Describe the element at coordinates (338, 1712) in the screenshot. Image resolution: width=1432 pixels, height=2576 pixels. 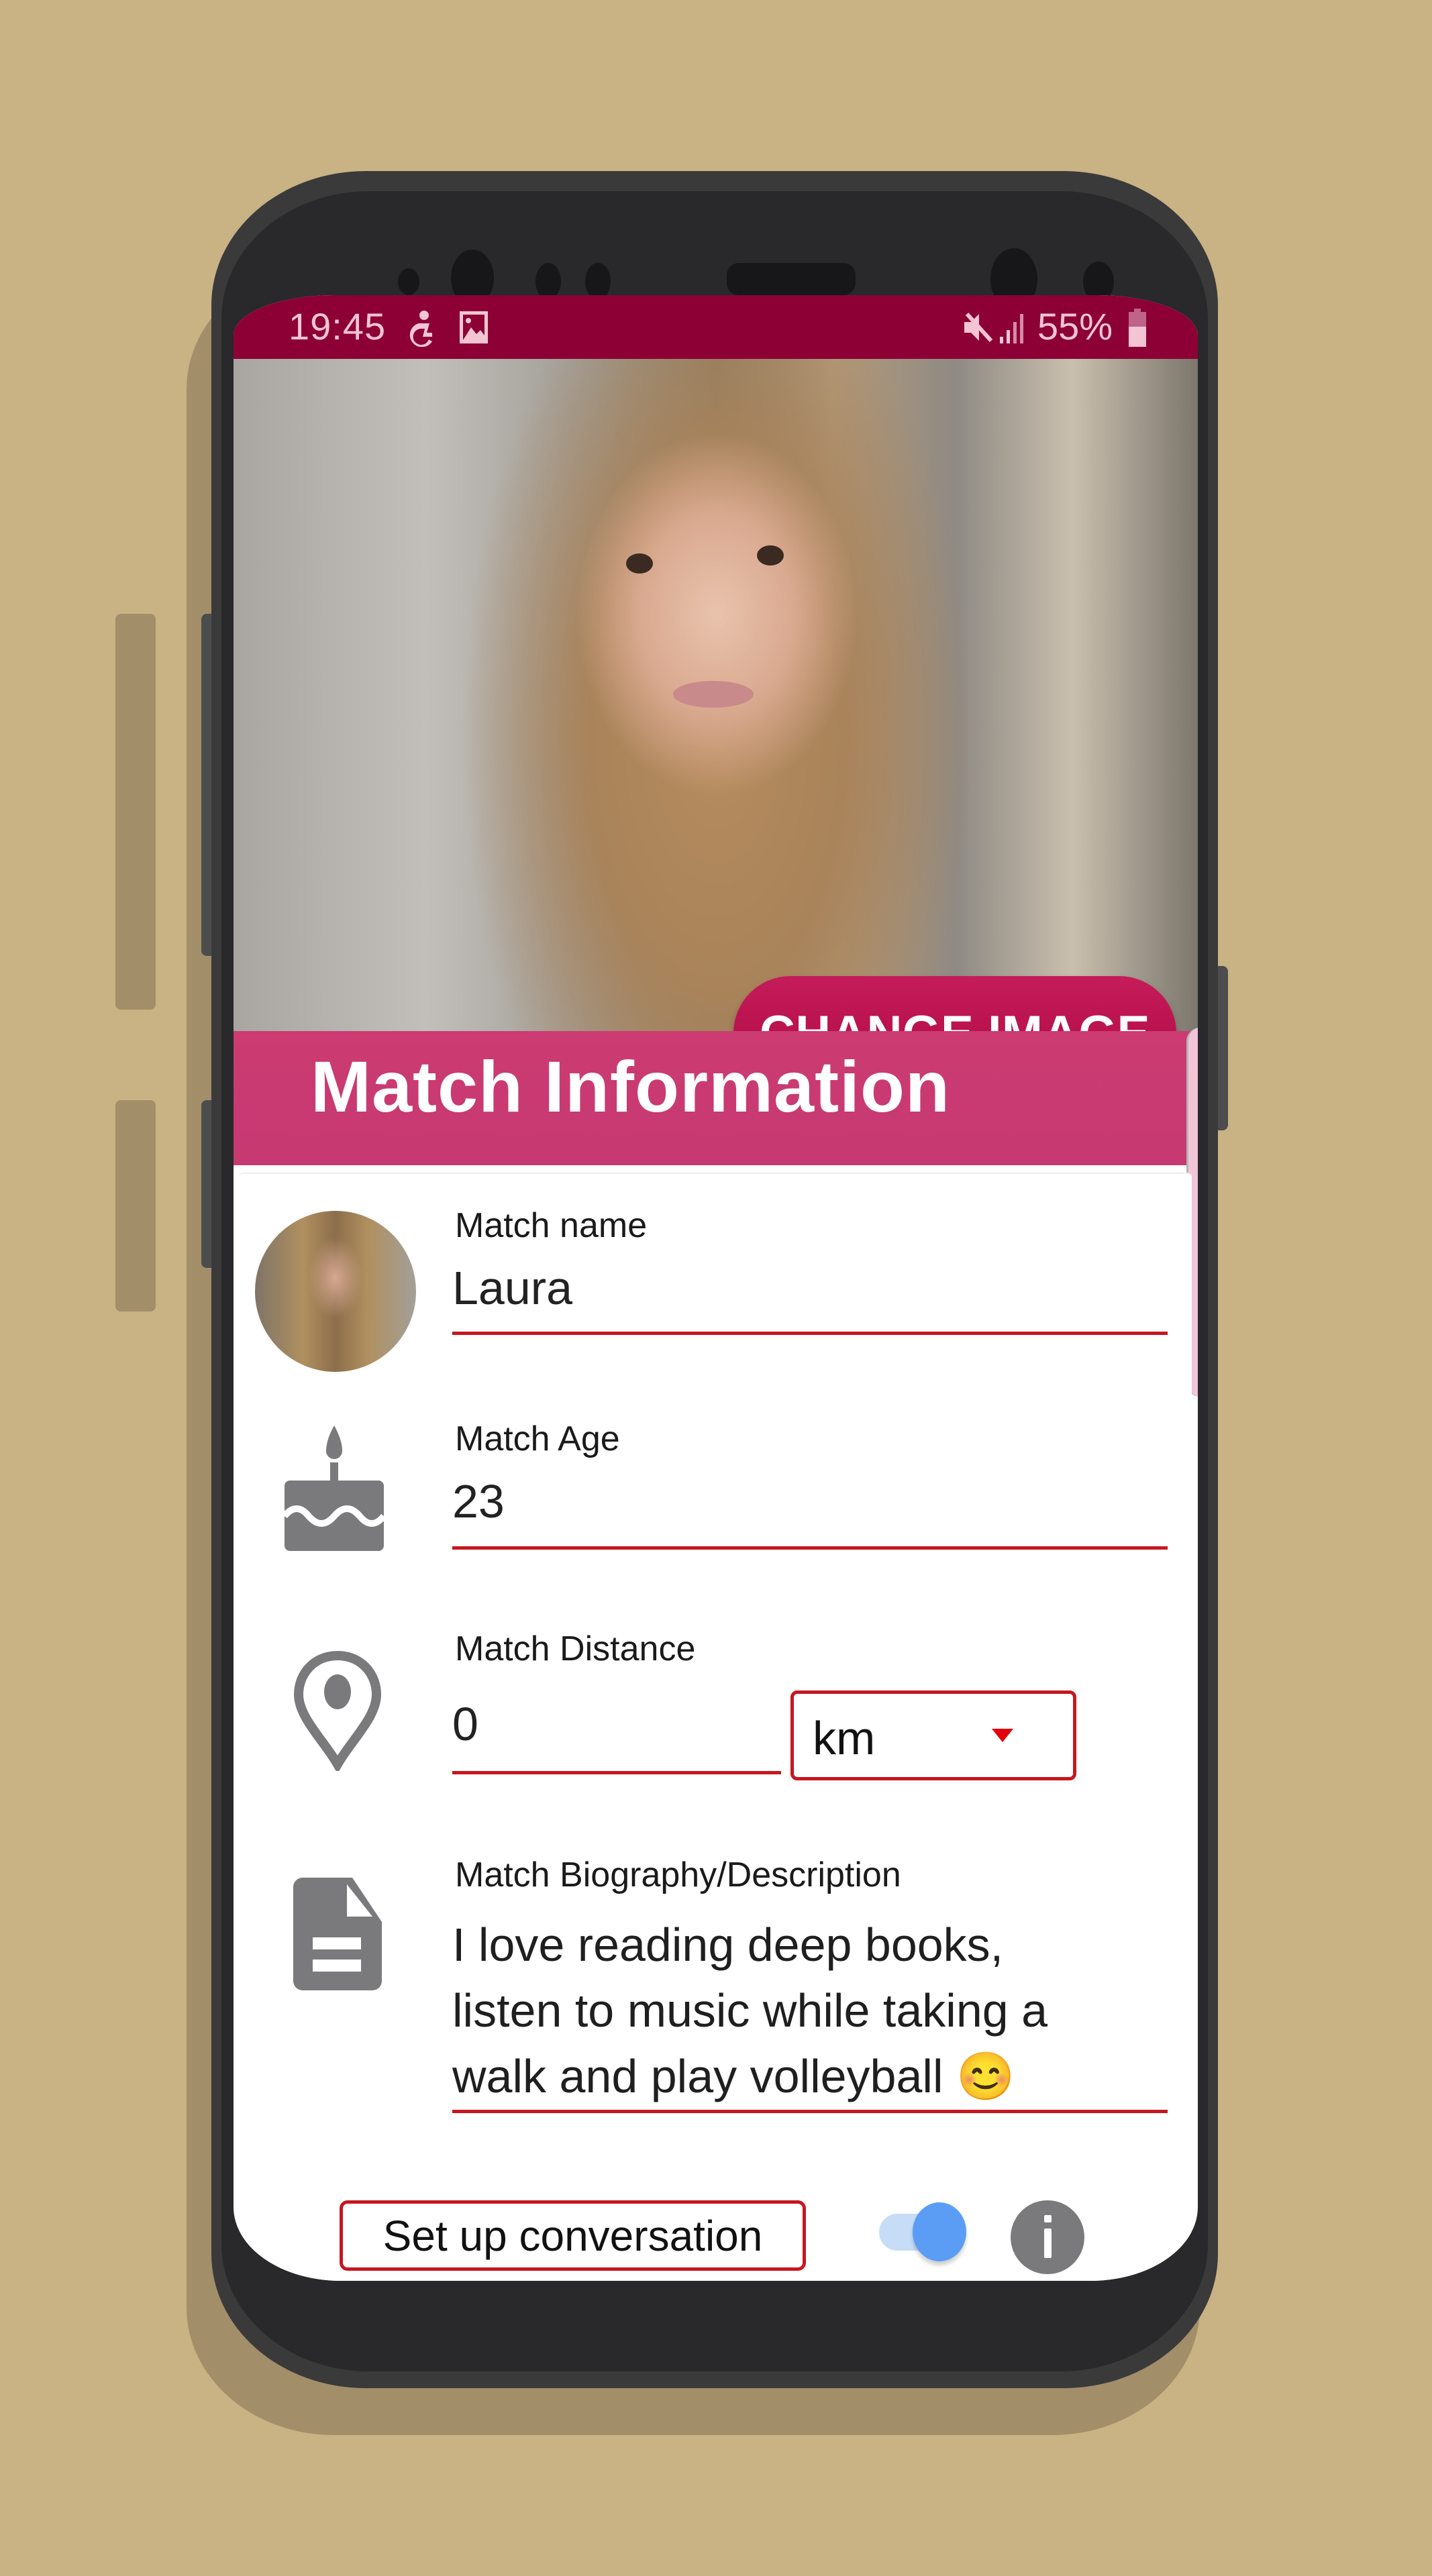
I see `location-pin-icon` at that location.